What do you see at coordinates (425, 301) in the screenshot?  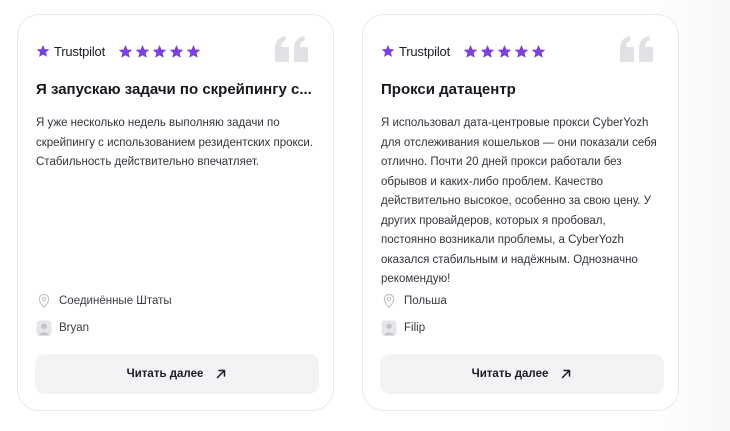 I see `location-label: Польша` at bounding box center [425, 301].